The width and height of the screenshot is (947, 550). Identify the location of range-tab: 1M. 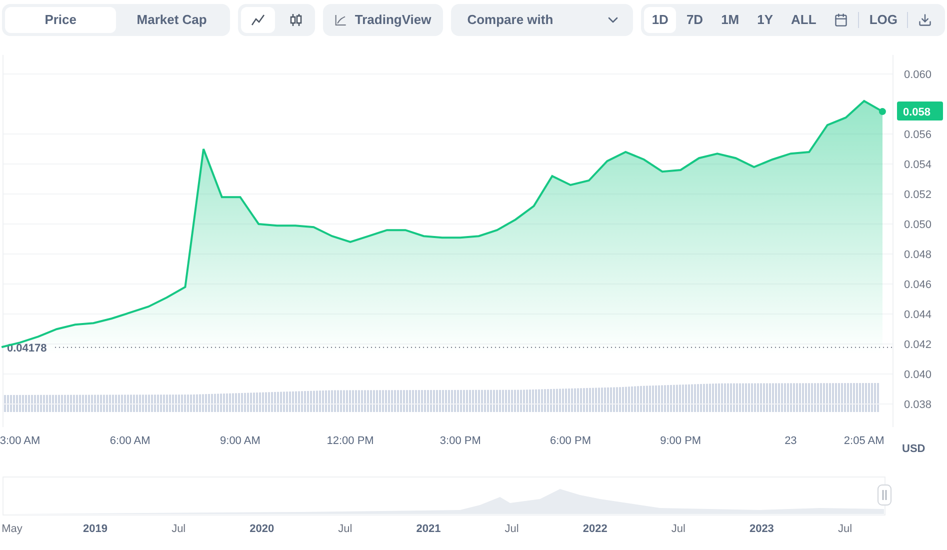
(730, 19).